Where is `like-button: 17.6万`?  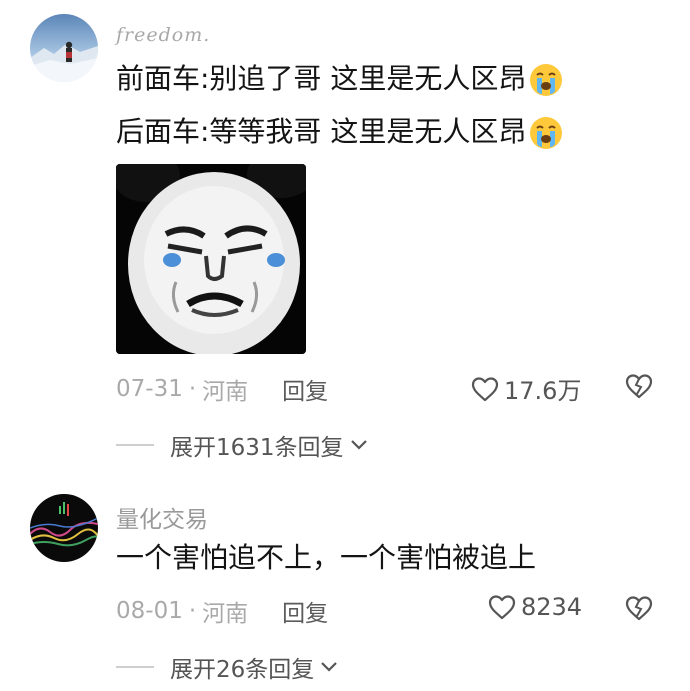
like-button: 17.6万 is located at coordinates (525, 388).